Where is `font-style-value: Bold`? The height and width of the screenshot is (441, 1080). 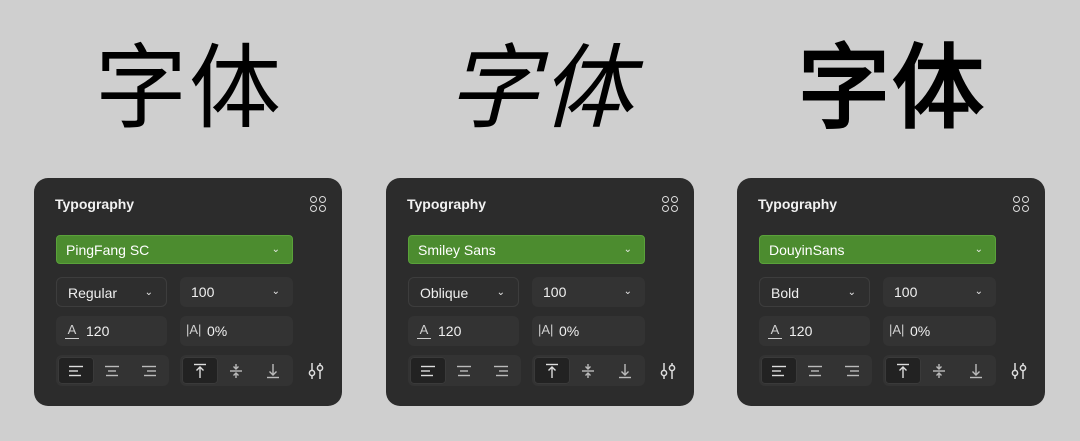
font-style-value: Bold is located at coordinates (785, 293).